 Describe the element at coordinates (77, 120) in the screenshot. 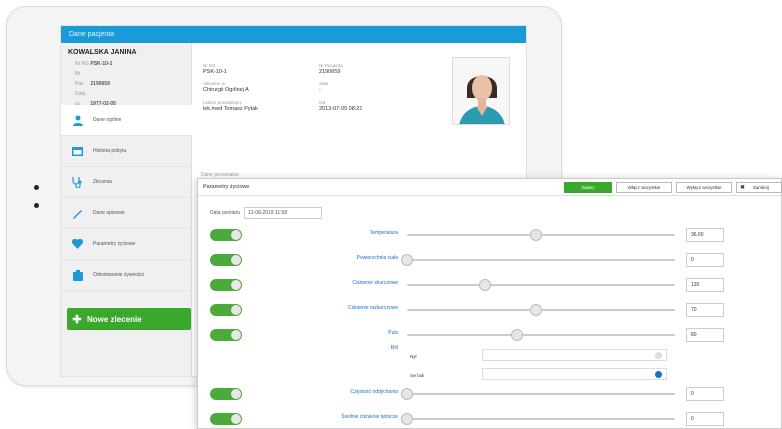

I see `person-icon` at that location.